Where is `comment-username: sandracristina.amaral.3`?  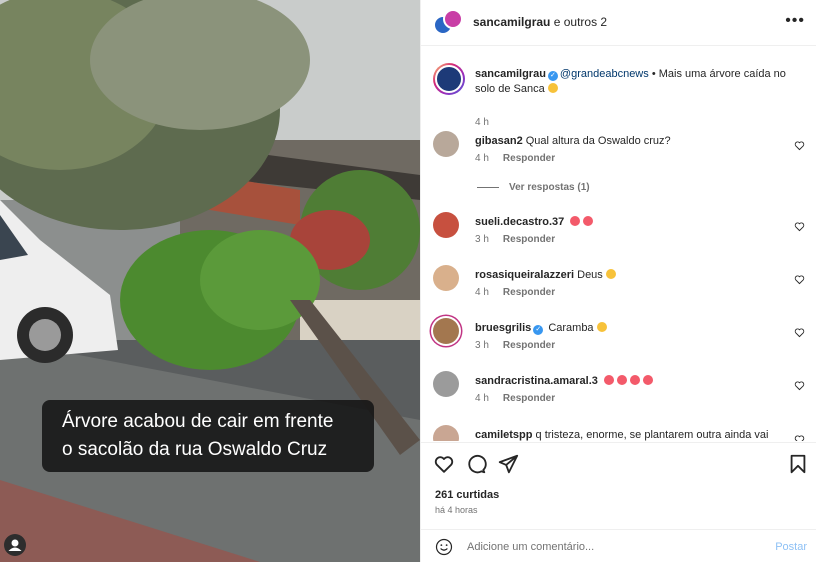
comment-username: sandracristina.amaral.3 is located at coordinates (536, 381).